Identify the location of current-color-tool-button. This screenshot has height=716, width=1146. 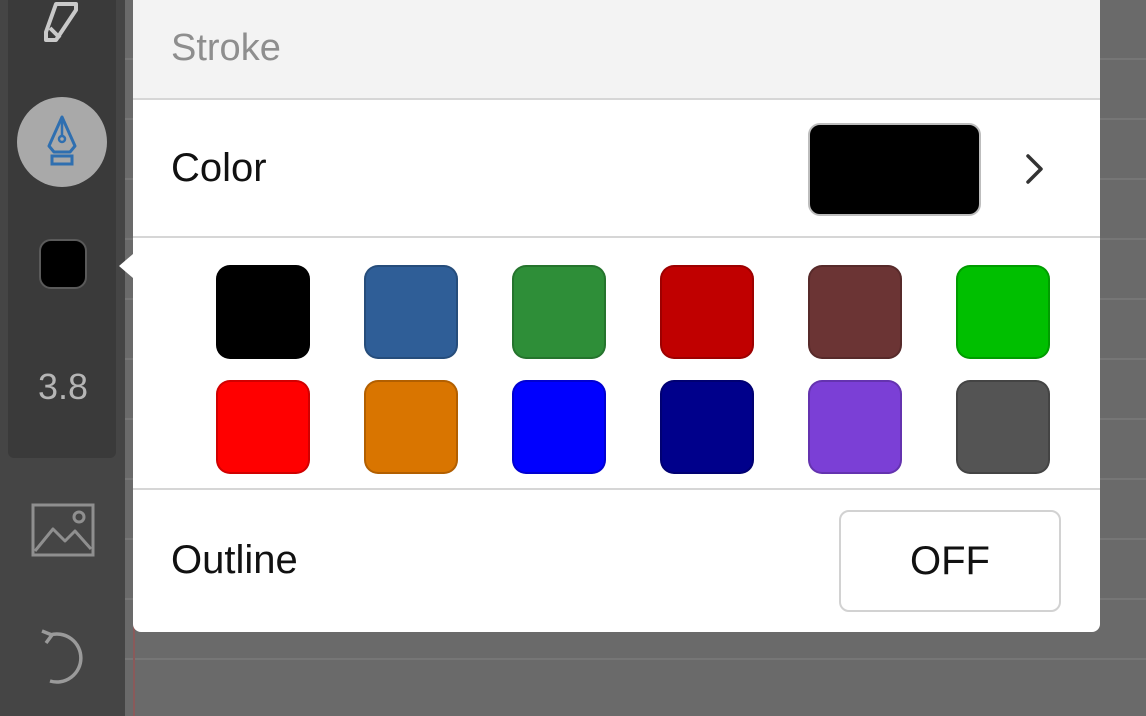
(63, 264).